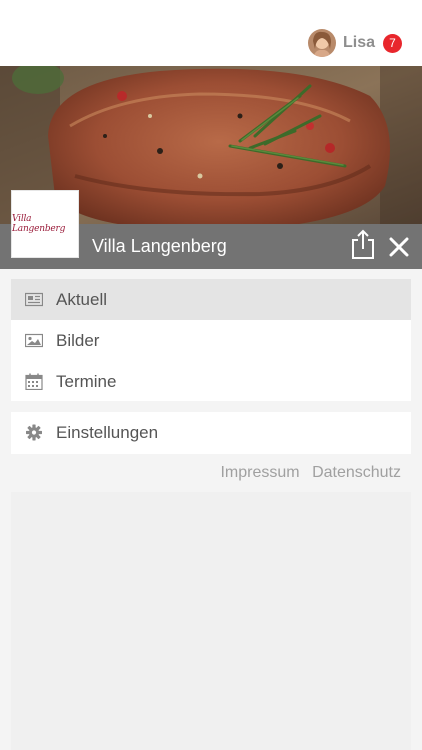 The image size is (422, 750). I want to click on logo-text: Villa Langenberg, so click(39, 224).